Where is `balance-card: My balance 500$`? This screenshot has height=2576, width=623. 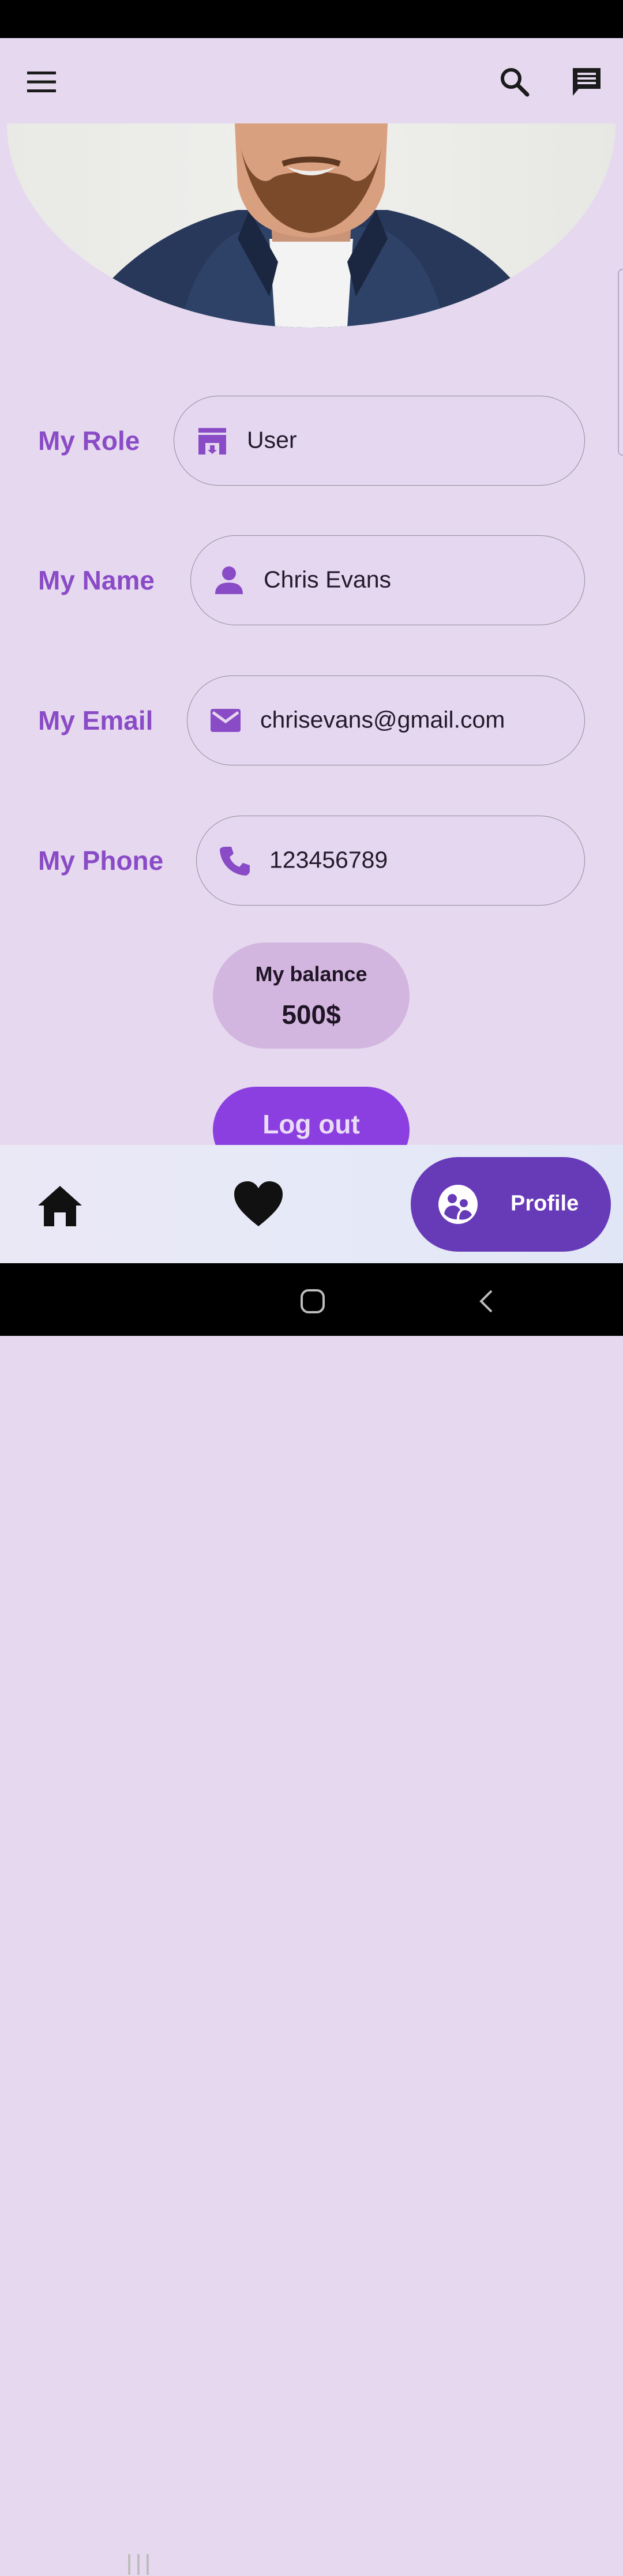 balance-card: My balance 500$ is located at coordinates (311, 995).